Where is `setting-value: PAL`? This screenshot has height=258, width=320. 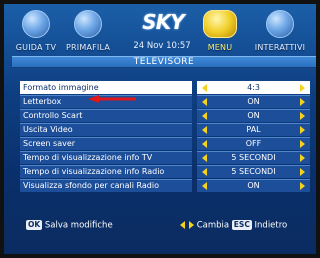
setting-value: PAL is located at coordinates (253, 129).